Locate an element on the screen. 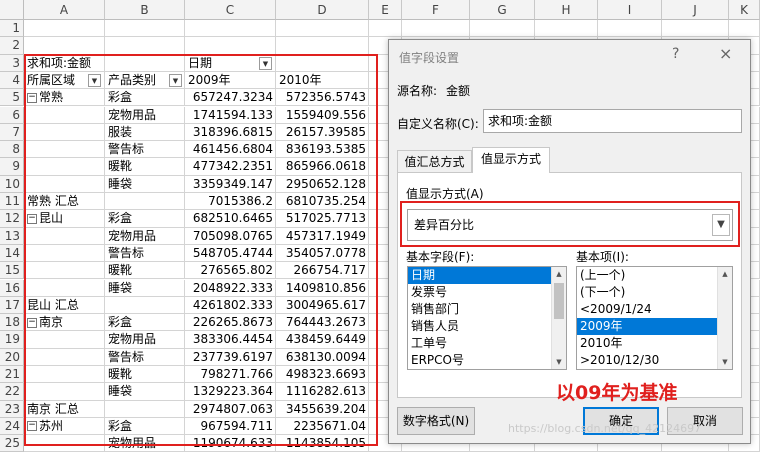 The image size is (760, 452). column-header: B is located at coordinates (145, 10).